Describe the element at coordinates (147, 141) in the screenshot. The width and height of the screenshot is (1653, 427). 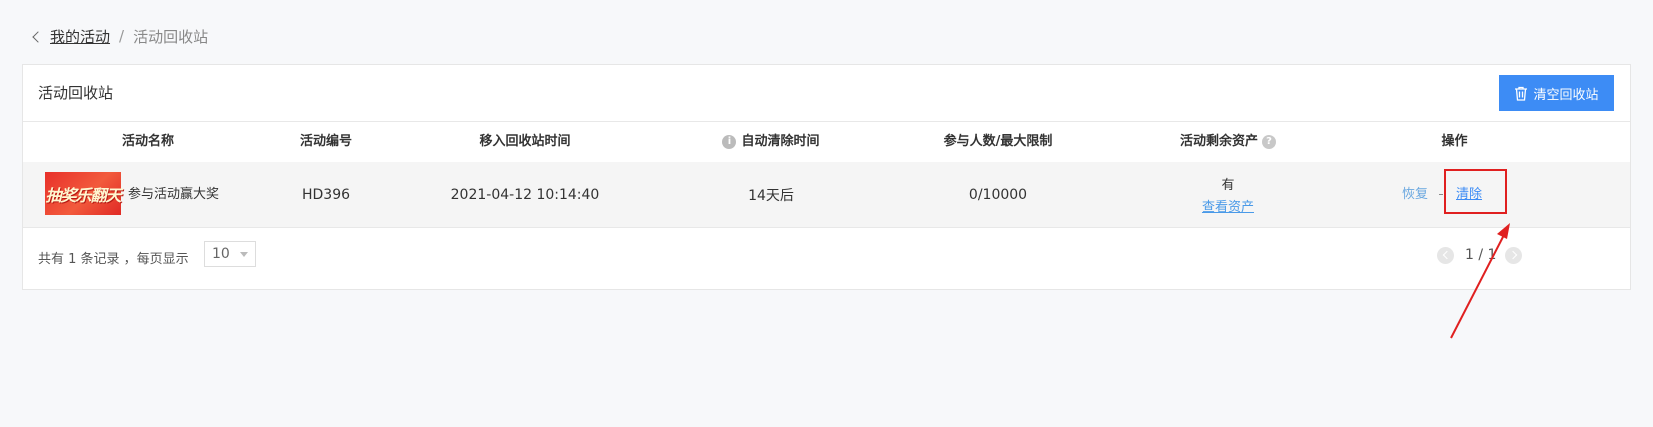
I see `col-activity-name: 活动名称` at that location.